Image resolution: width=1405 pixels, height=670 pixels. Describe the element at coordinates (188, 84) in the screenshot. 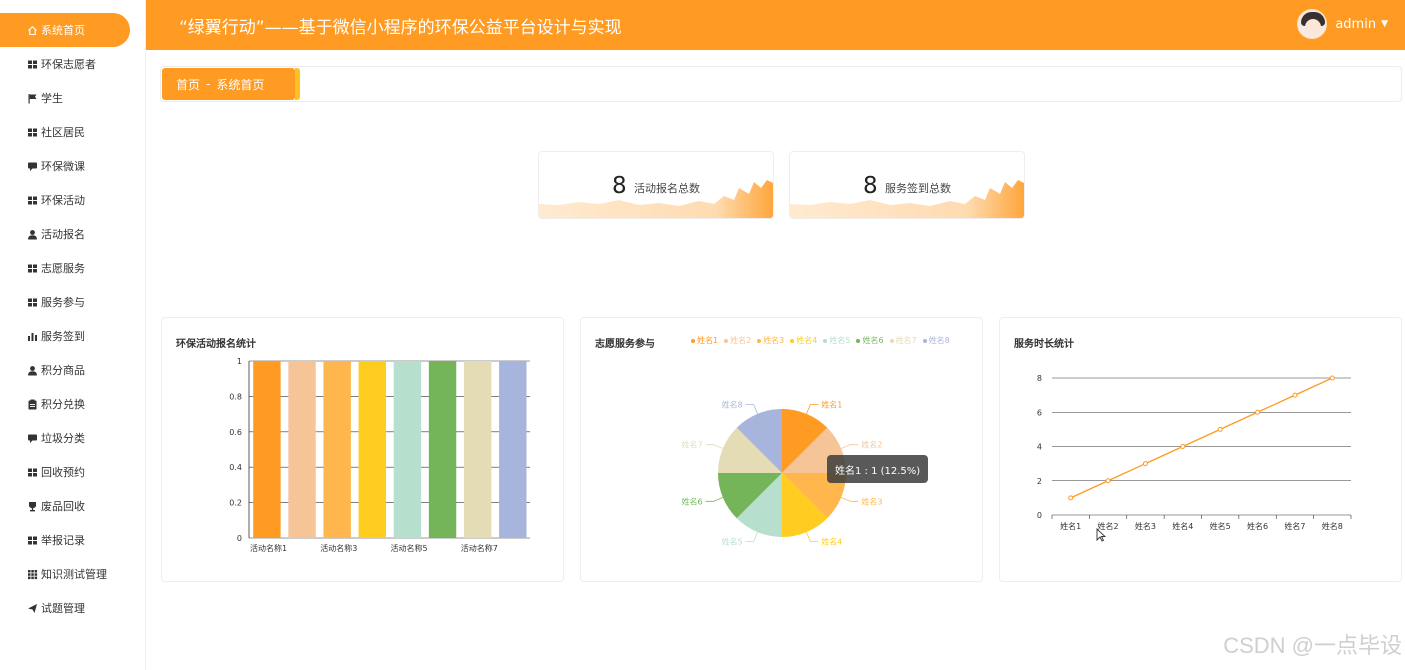

I see `breadcrumb-home: 首页` at that location.